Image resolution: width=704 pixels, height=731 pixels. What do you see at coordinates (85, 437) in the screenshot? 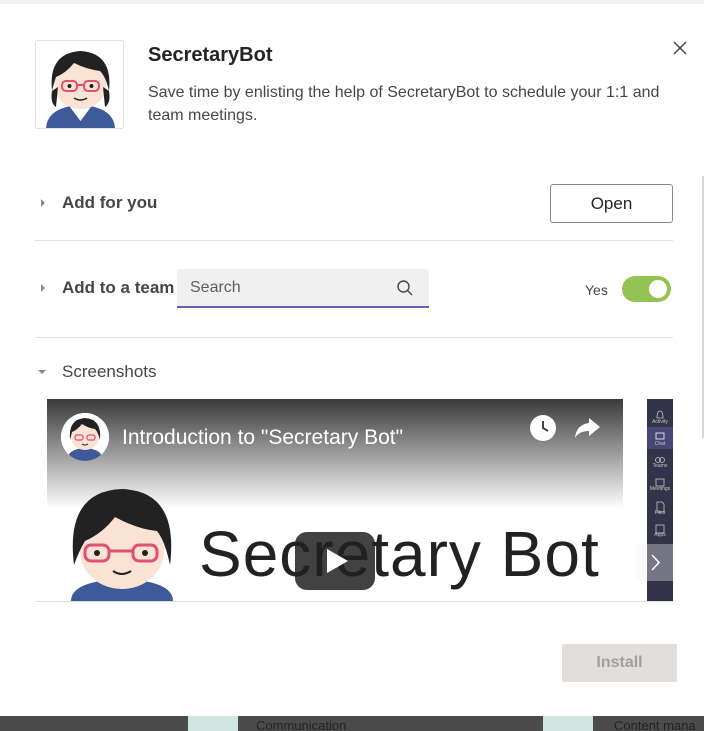
I see `channel-avatar` at bounding box center [85, 437].